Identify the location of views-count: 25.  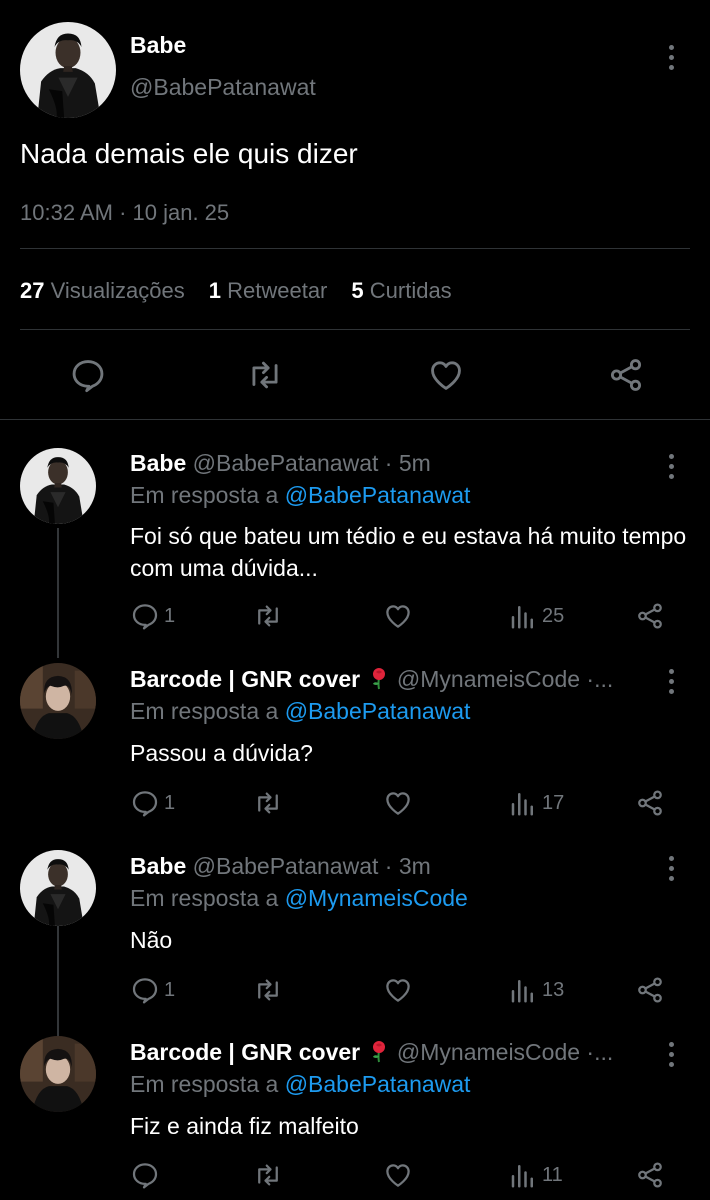
(553, 615).